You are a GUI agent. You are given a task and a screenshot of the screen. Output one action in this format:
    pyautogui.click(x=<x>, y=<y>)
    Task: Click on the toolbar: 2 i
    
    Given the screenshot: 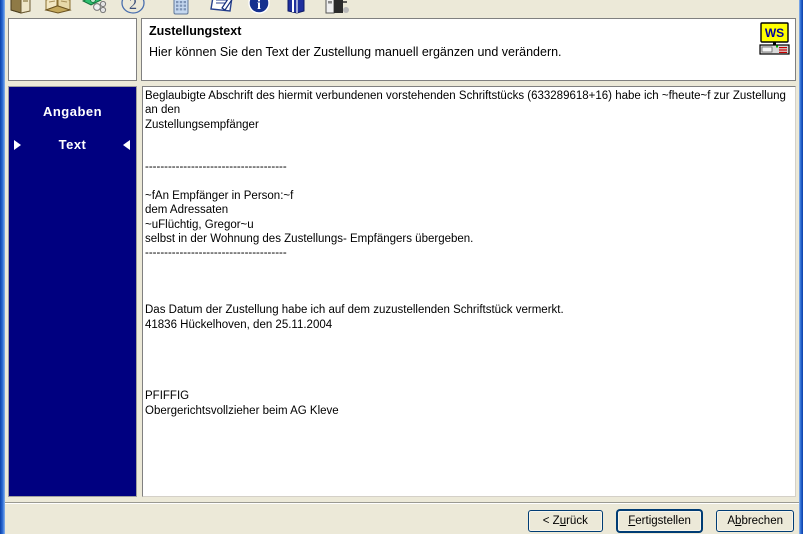 What is the action you would take?
    pyautogui.click(x=401, y=8)
    